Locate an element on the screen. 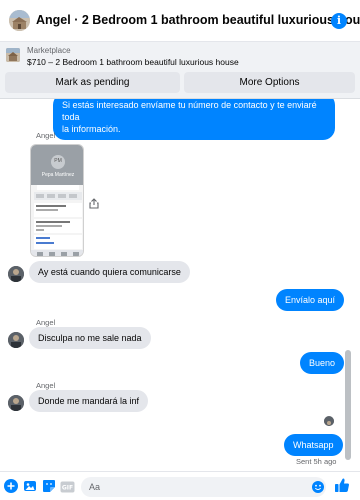 The width and height of the screenshot is (360, 500). message-line: la información. is located at coordinates (91, 129).